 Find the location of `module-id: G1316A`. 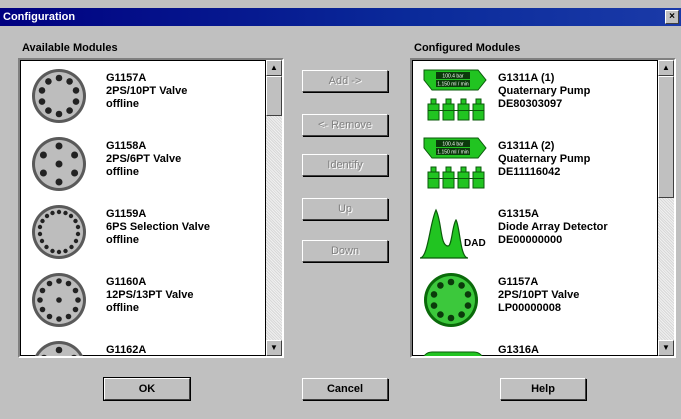

module-id: G1316A is located at coordinates (518, 350).